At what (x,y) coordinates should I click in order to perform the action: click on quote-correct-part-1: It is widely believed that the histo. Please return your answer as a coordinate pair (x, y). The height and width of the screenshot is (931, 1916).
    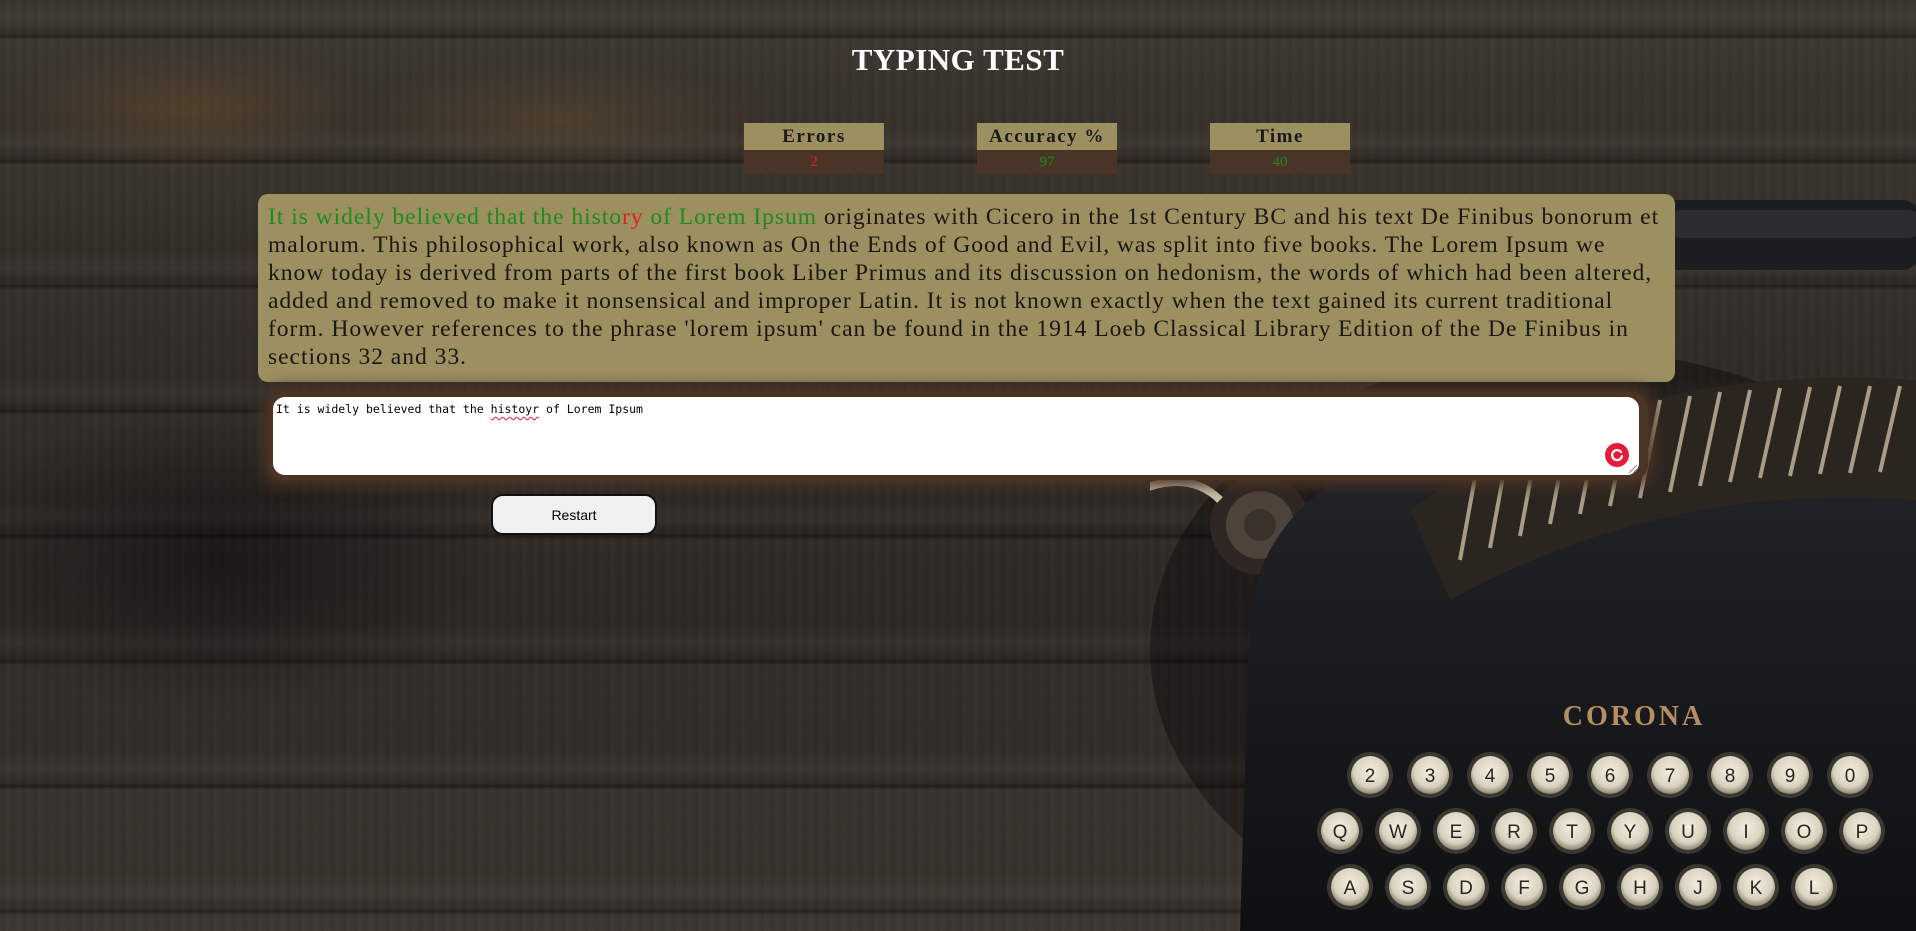
    Looking at the image, I should click on (445, 217).